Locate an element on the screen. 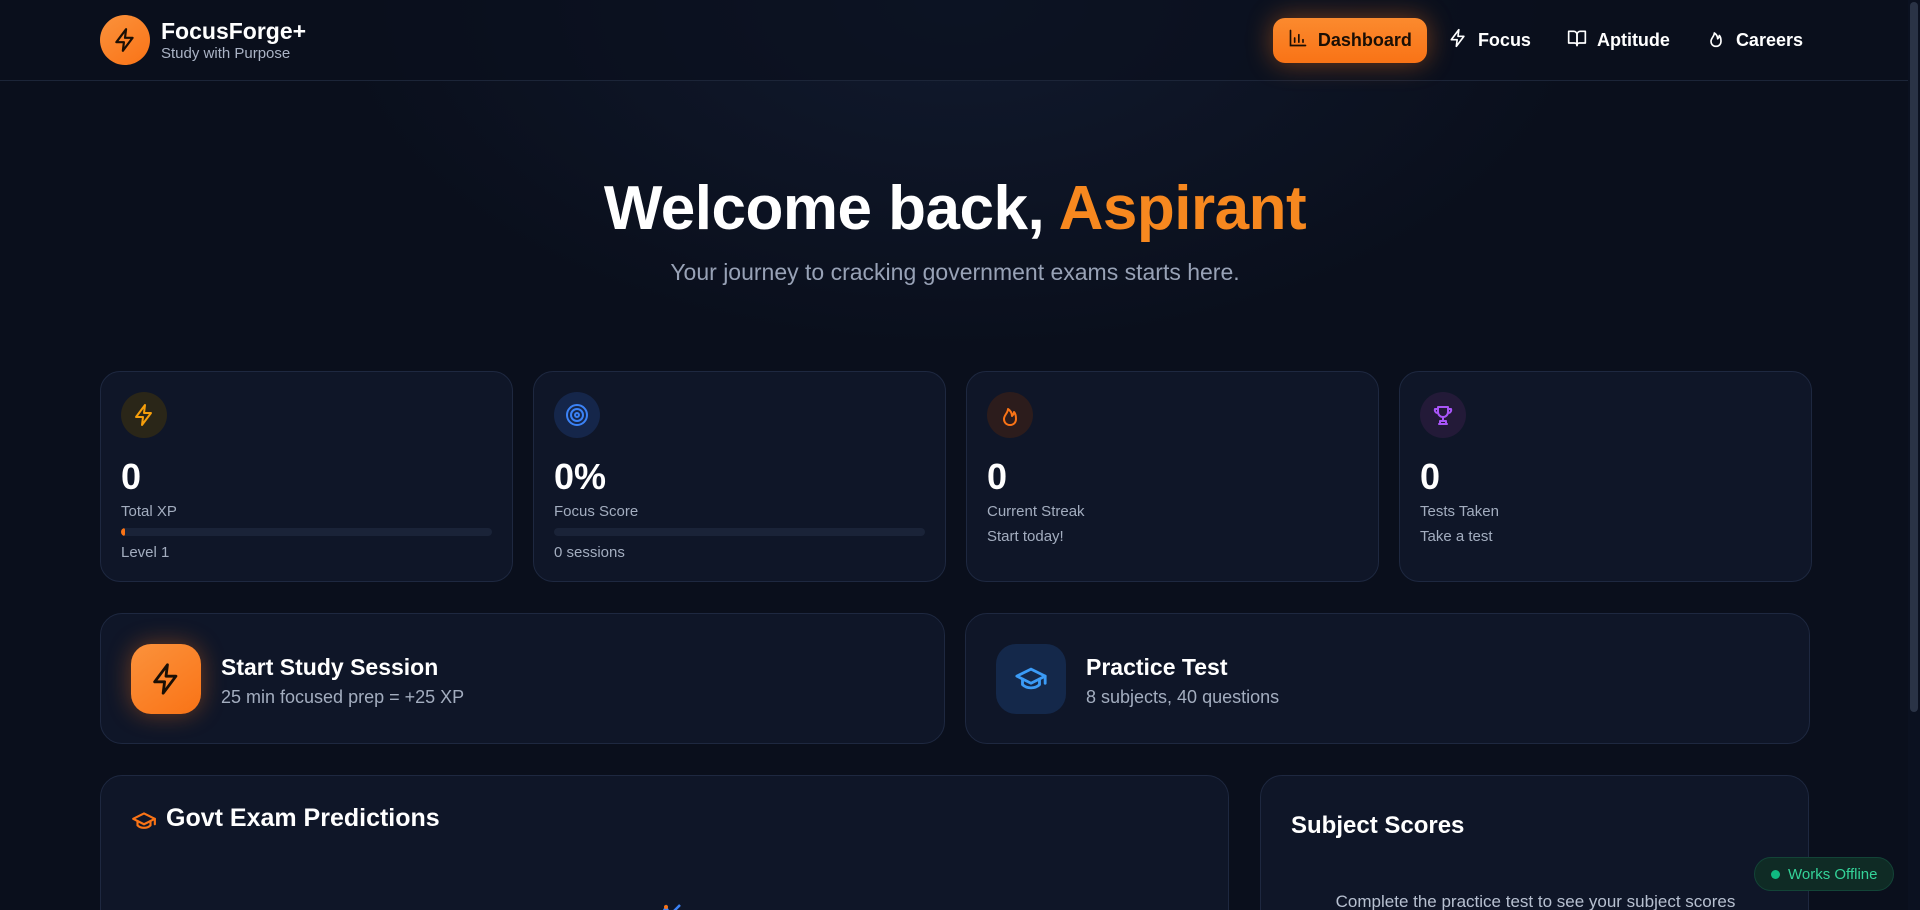 This screenshot has width=1920, height=910. stat-card-current-streak: 0 Current Streak Start today! is located at coordinates (1172, 476).